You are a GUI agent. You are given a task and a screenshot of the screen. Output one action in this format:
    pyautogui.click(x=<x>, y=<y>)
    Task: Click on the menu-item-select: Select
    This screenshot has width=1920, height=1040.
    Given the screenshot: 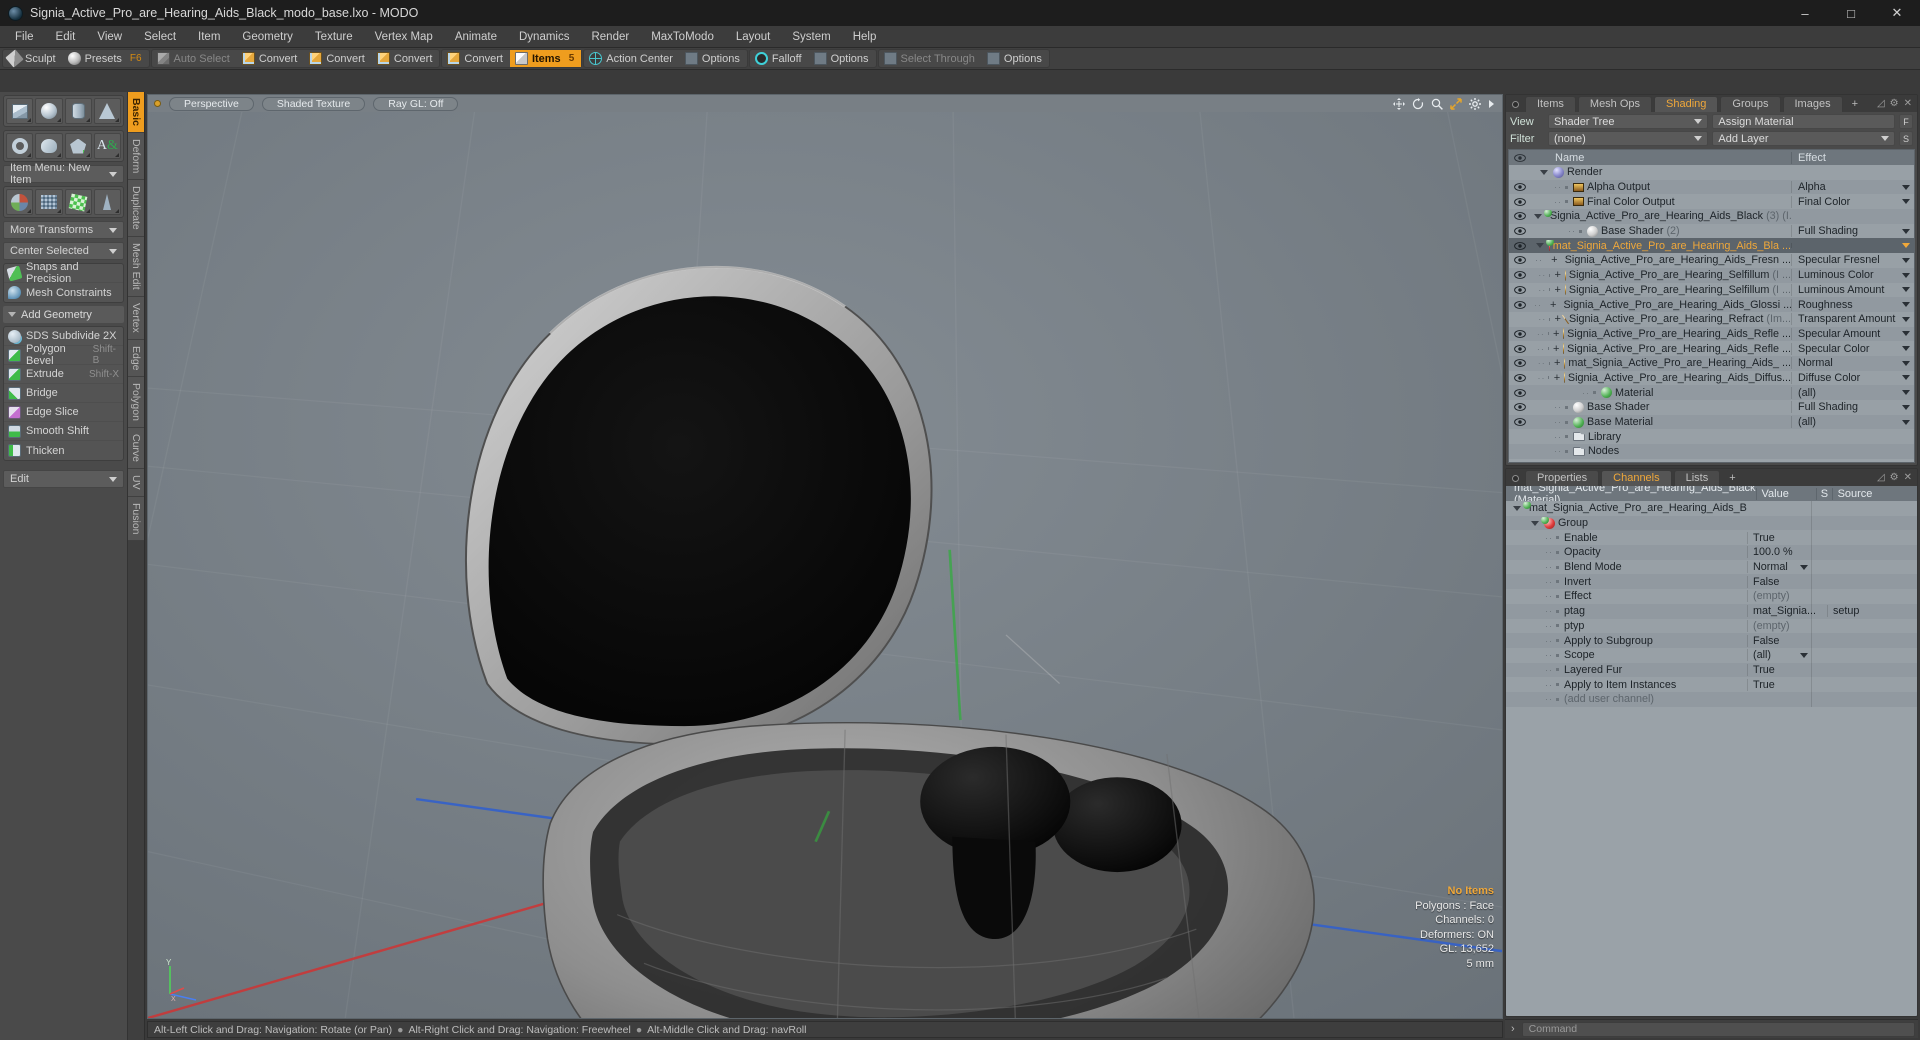 What is the action you would take?
    pyautogui.click(x=160, y=37)
    